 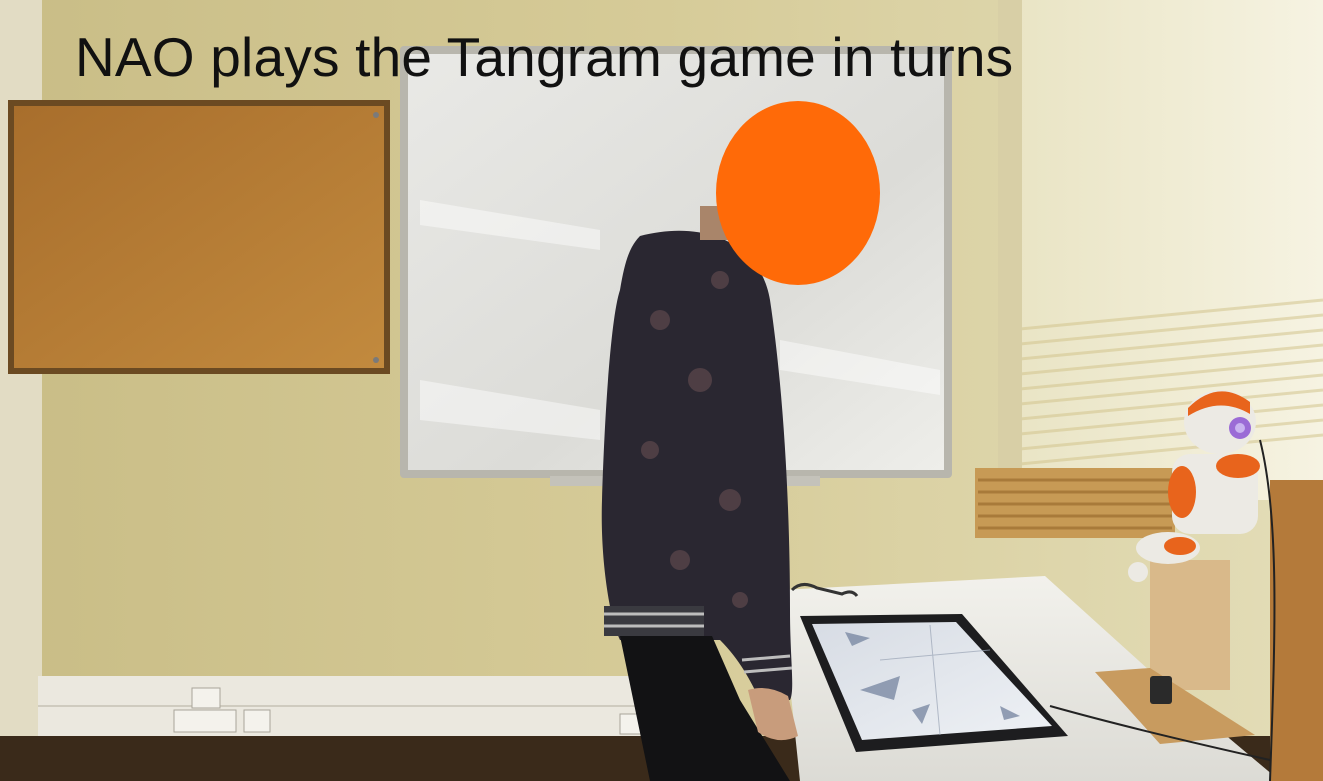 What do you see at coordinates (199, 237) in the screenshot?
I see `corkboard` at bounding box center [199, 237].